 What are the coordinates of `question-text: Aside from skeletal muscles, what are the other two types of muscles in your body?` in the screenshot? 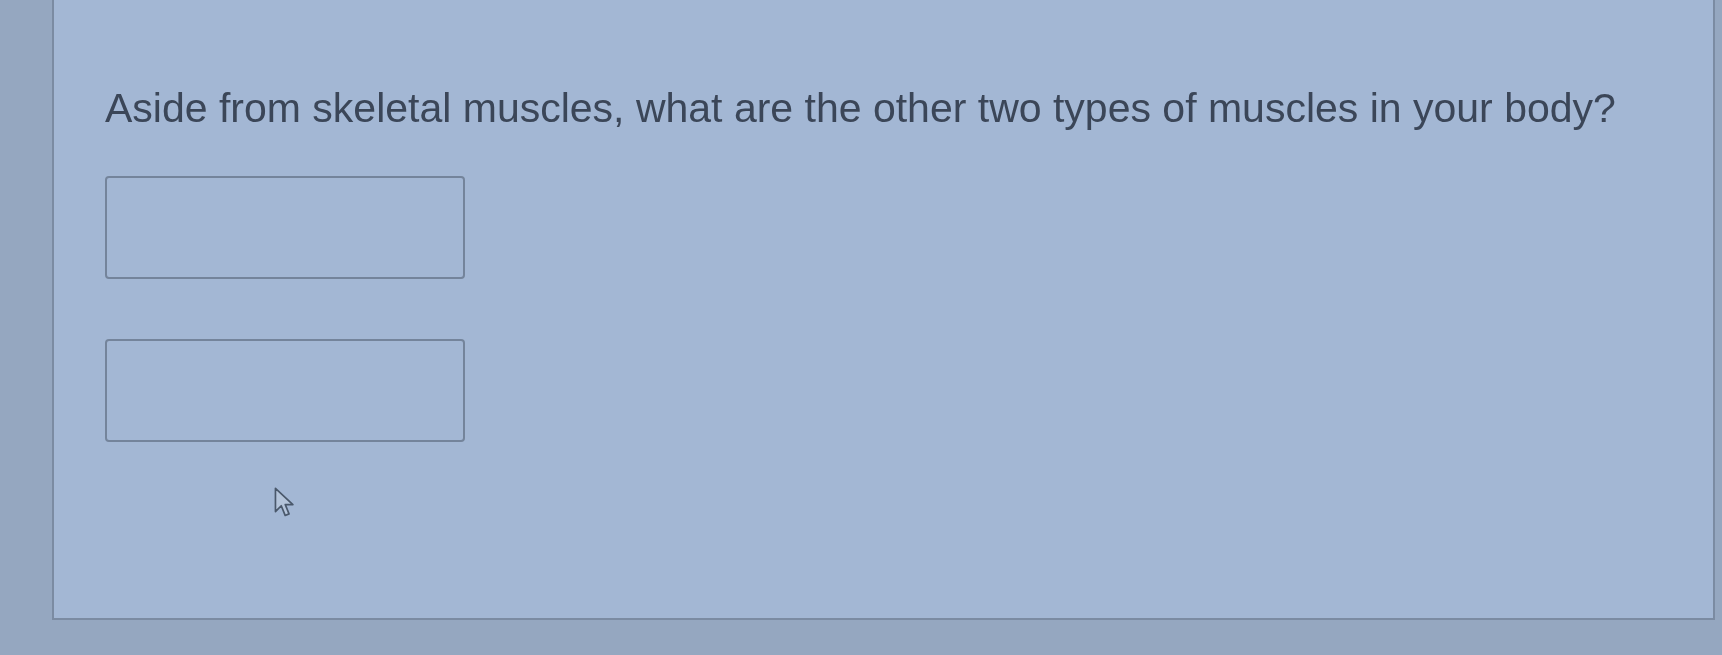 It's located at (860, 108).